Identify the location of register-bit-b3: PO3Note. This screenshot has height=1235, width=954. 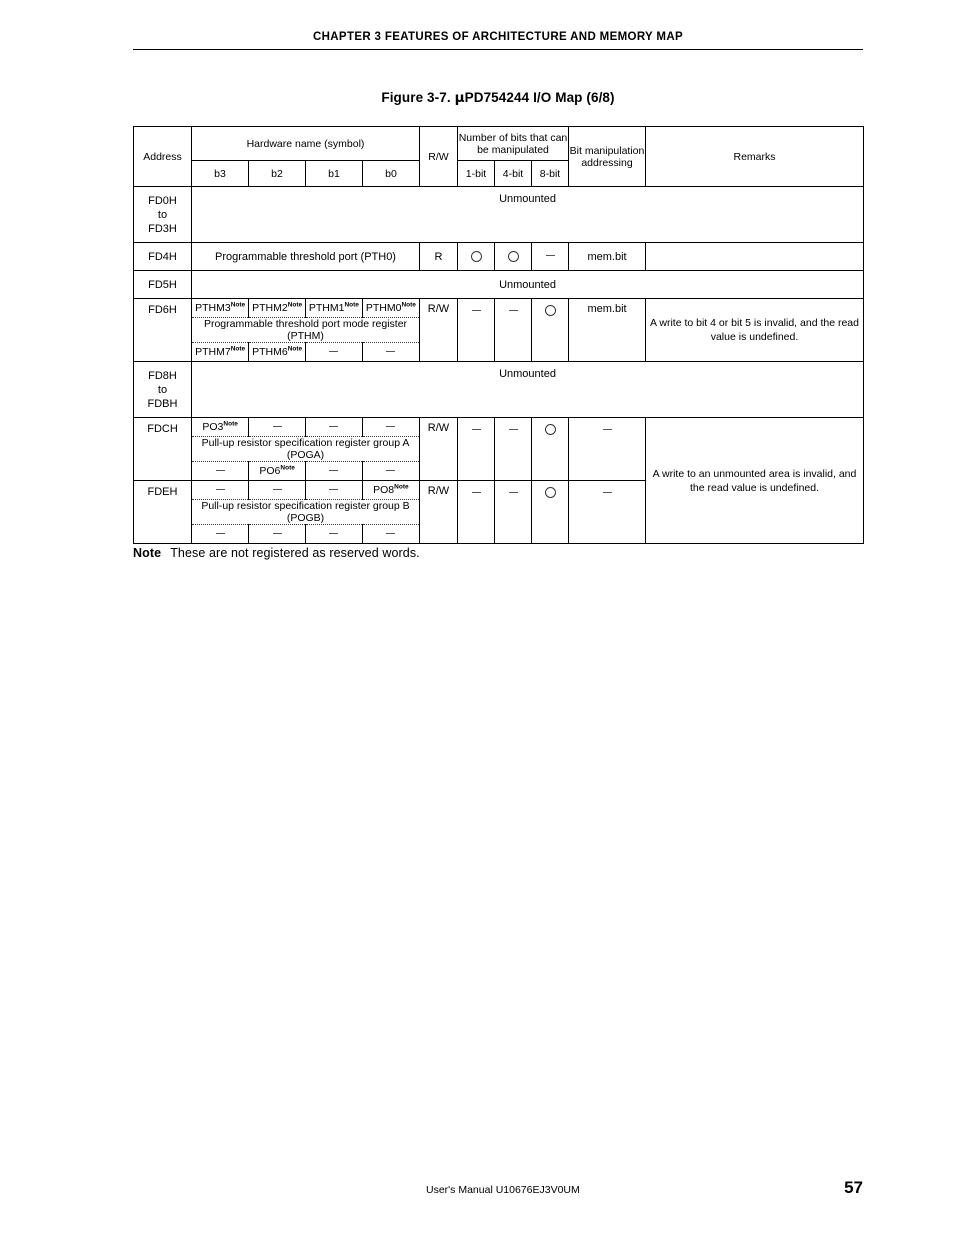
(221, 427).